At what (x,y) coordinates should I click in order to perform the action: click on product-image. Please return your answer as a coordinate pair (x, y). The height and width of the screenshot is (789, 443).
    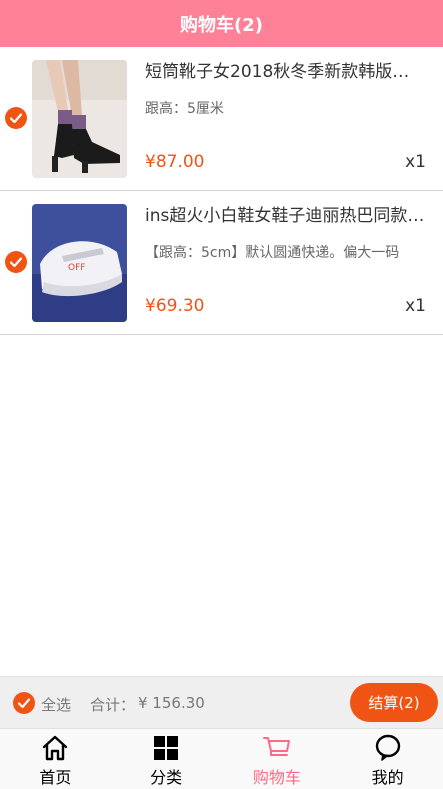
    Looking at the image, I should click on (79, 119).